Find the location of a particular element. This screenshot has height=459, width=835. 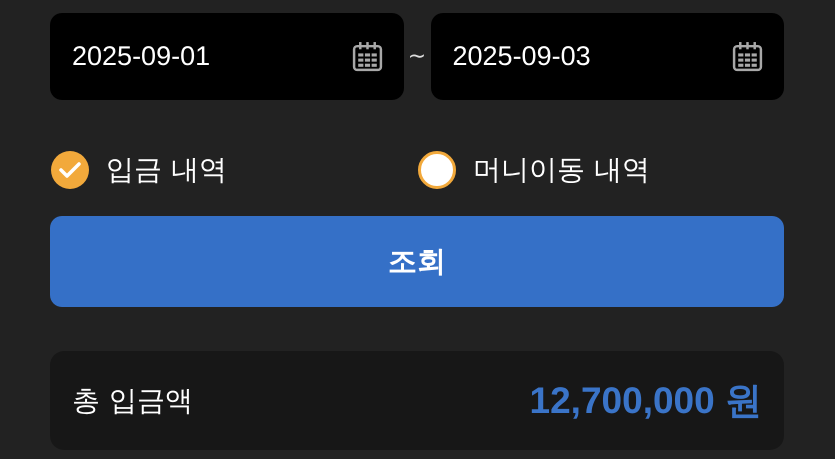

radio-icon is located at coordinates (437, 170).